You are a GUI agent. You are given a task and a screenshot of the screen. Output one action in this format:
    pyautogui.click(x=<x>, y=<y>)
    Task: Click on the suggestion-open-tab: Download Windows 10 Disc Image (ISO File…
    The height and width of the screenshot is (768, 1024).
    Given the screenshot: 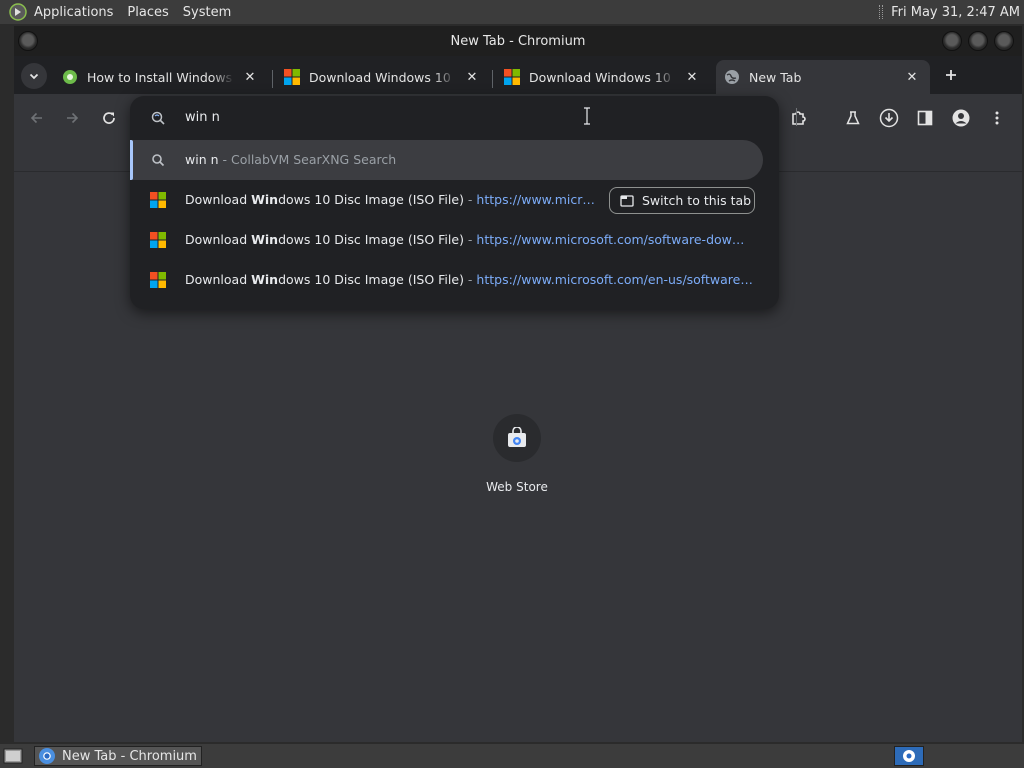 What is the action you would take?
    pyautogui.click(x=454, y=200)
    